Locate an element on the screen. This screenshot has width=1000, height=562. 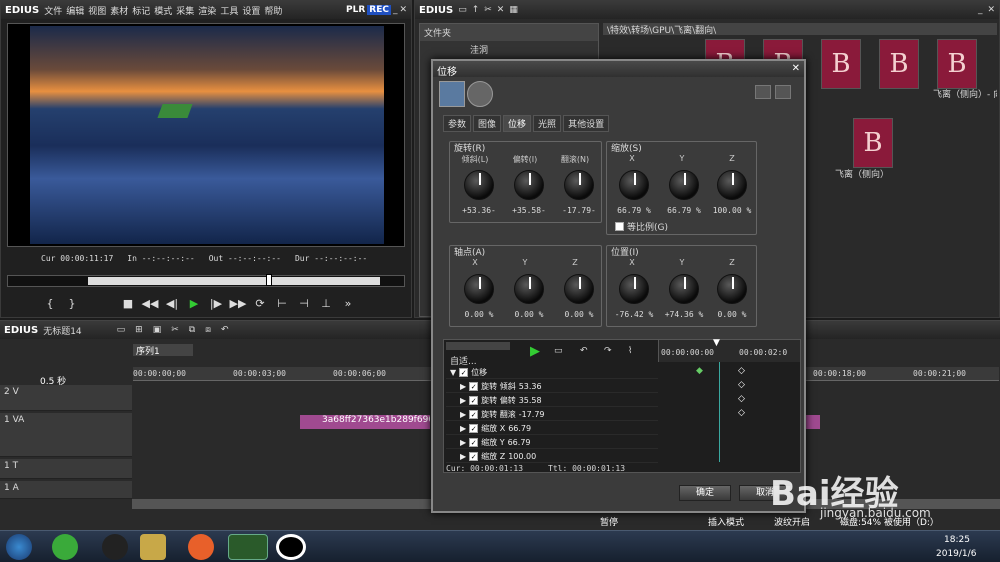
explorer-icon is located at coordinates (153, 547).